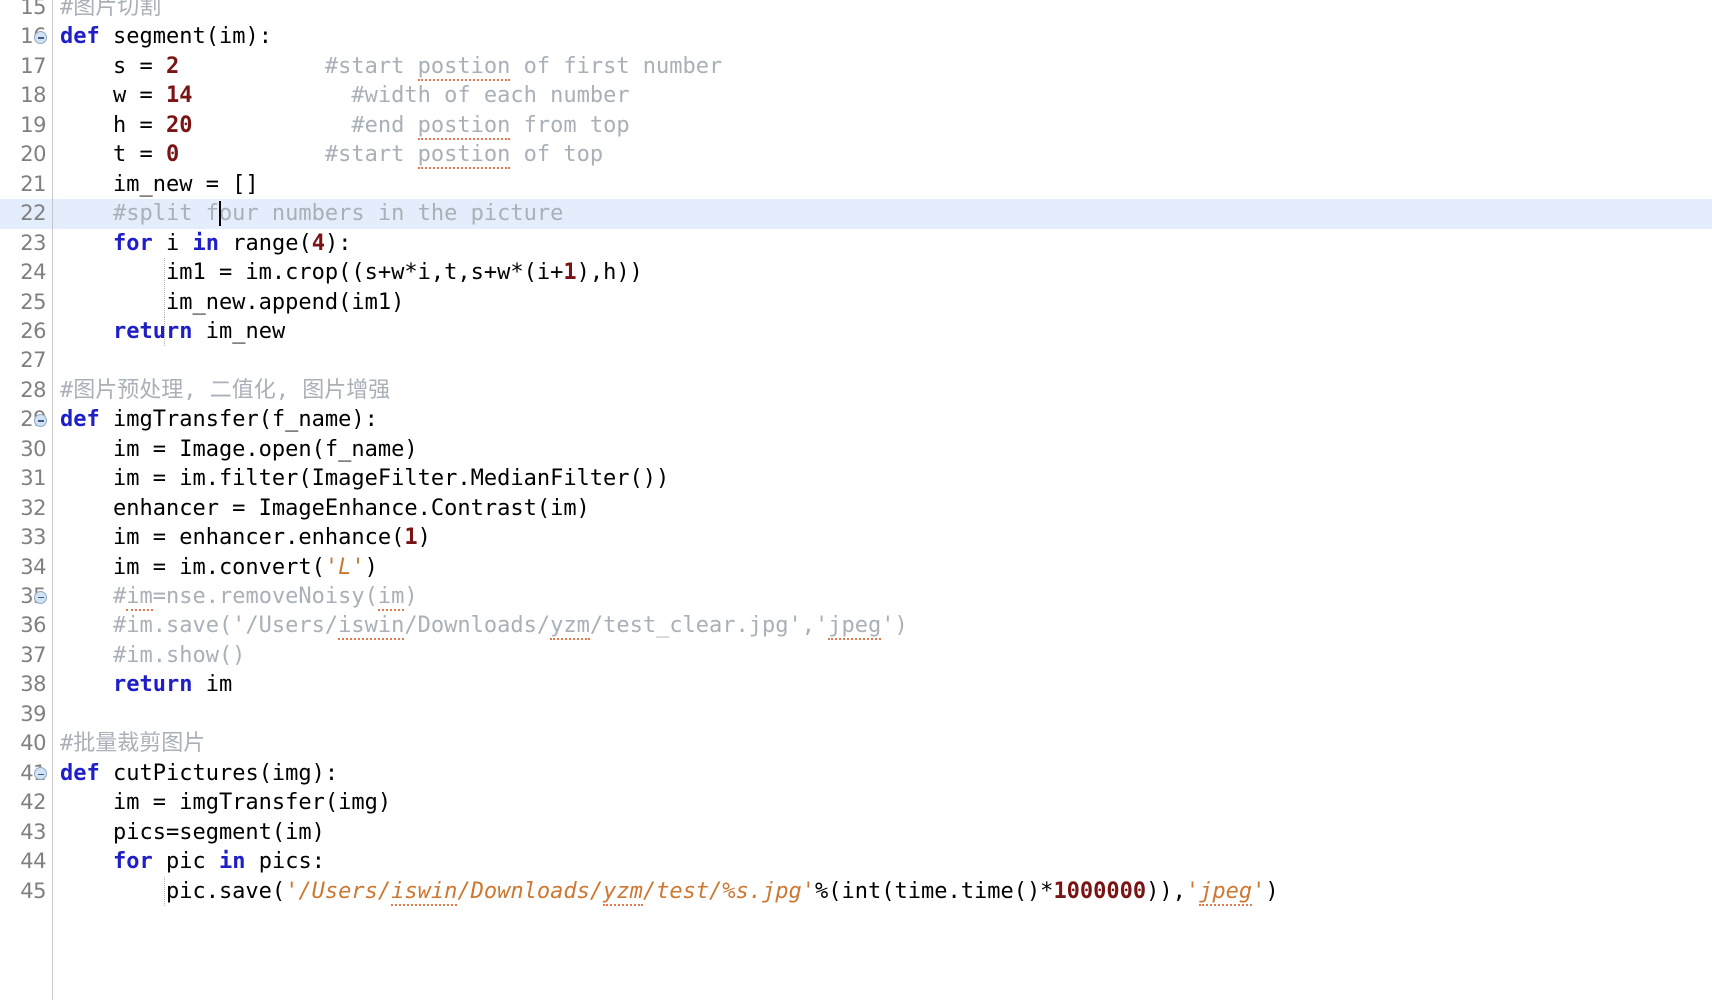 This screenshot has height=1000, width=1712. Describe the element at coordinates (856, 861) in the screenshot. I see `code-line: 44 for pic in pics:` at that location.